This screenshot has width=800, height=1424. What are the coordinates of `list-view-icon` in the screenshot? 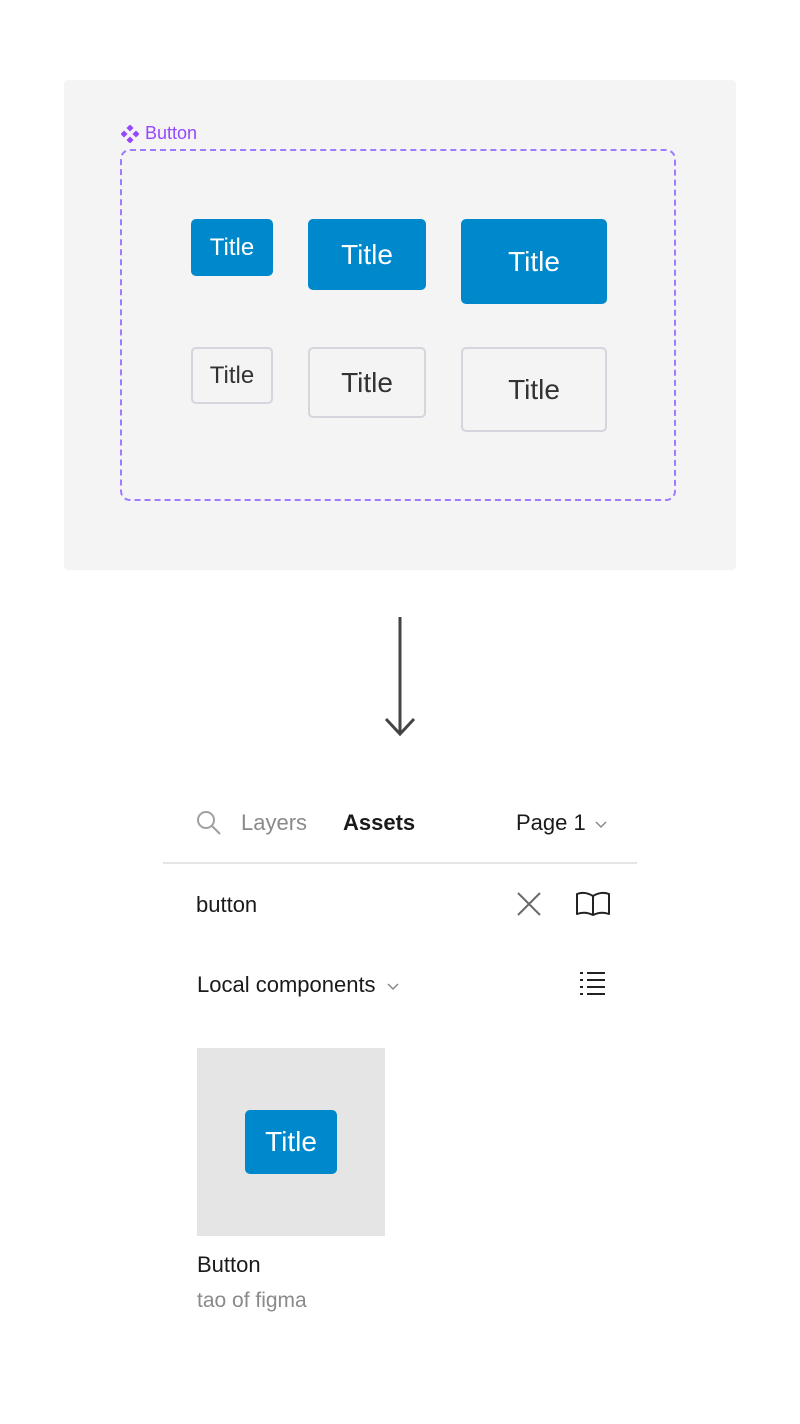 It's located at (593, 986).